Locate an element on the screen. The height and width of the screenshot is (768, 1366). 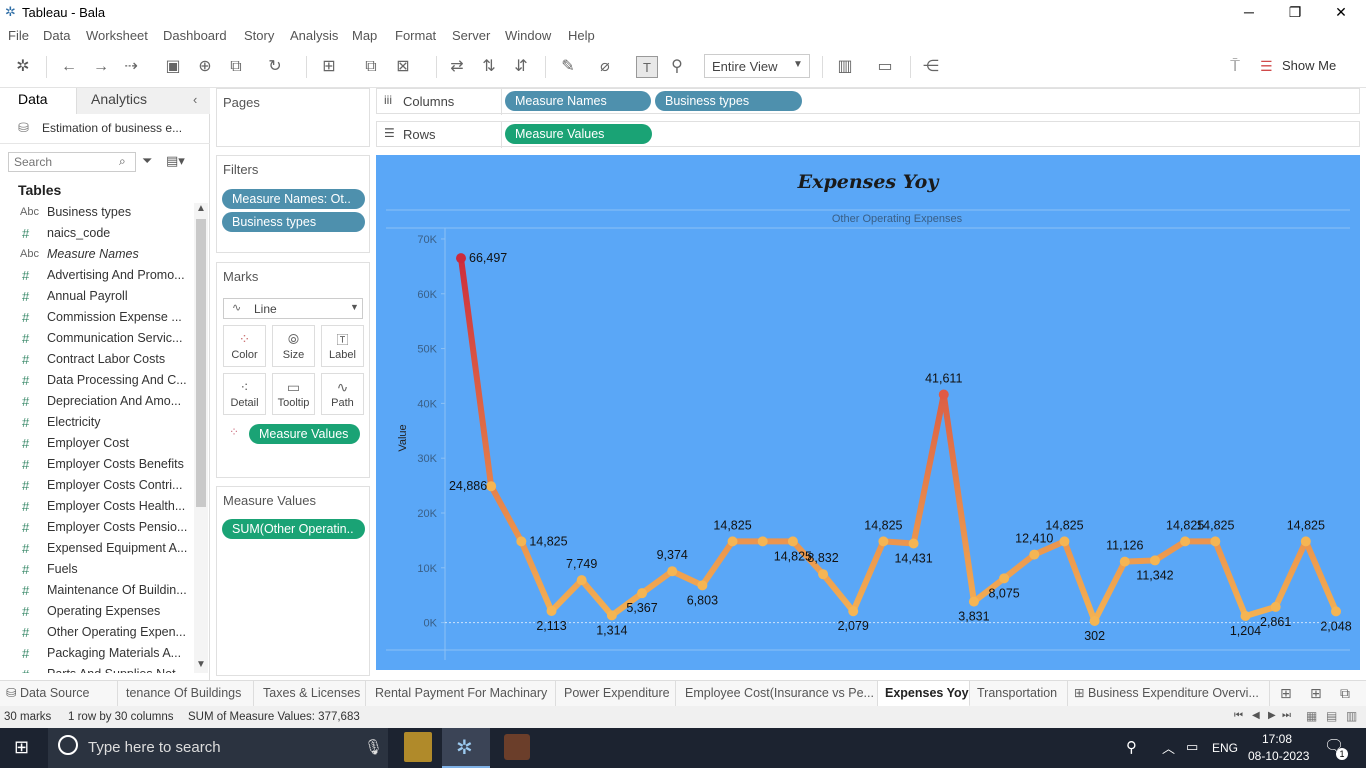
filter-pill-measure-names: Measure Names: Ot.. is located at coordinates (293, 199).